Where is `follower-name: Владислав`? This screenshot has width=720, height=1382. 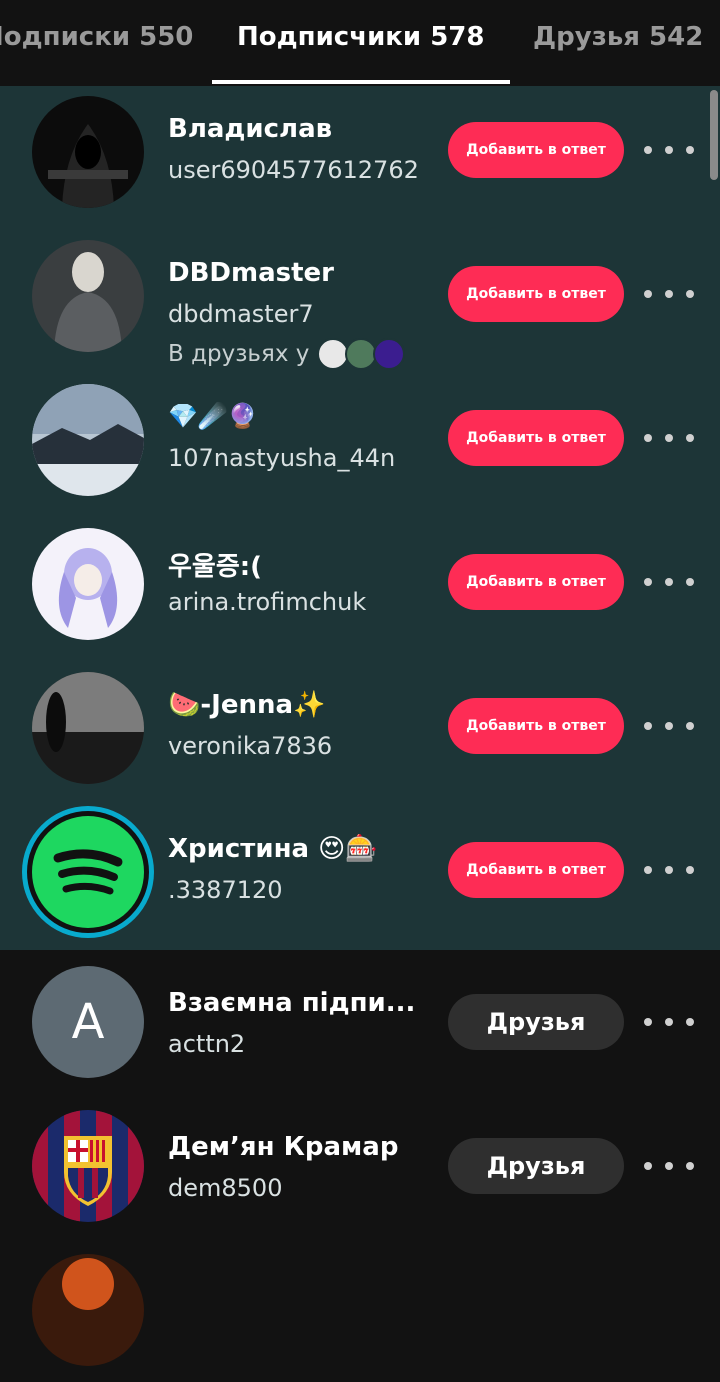 follower-name: Владислав is located at coordinates (250, 129).